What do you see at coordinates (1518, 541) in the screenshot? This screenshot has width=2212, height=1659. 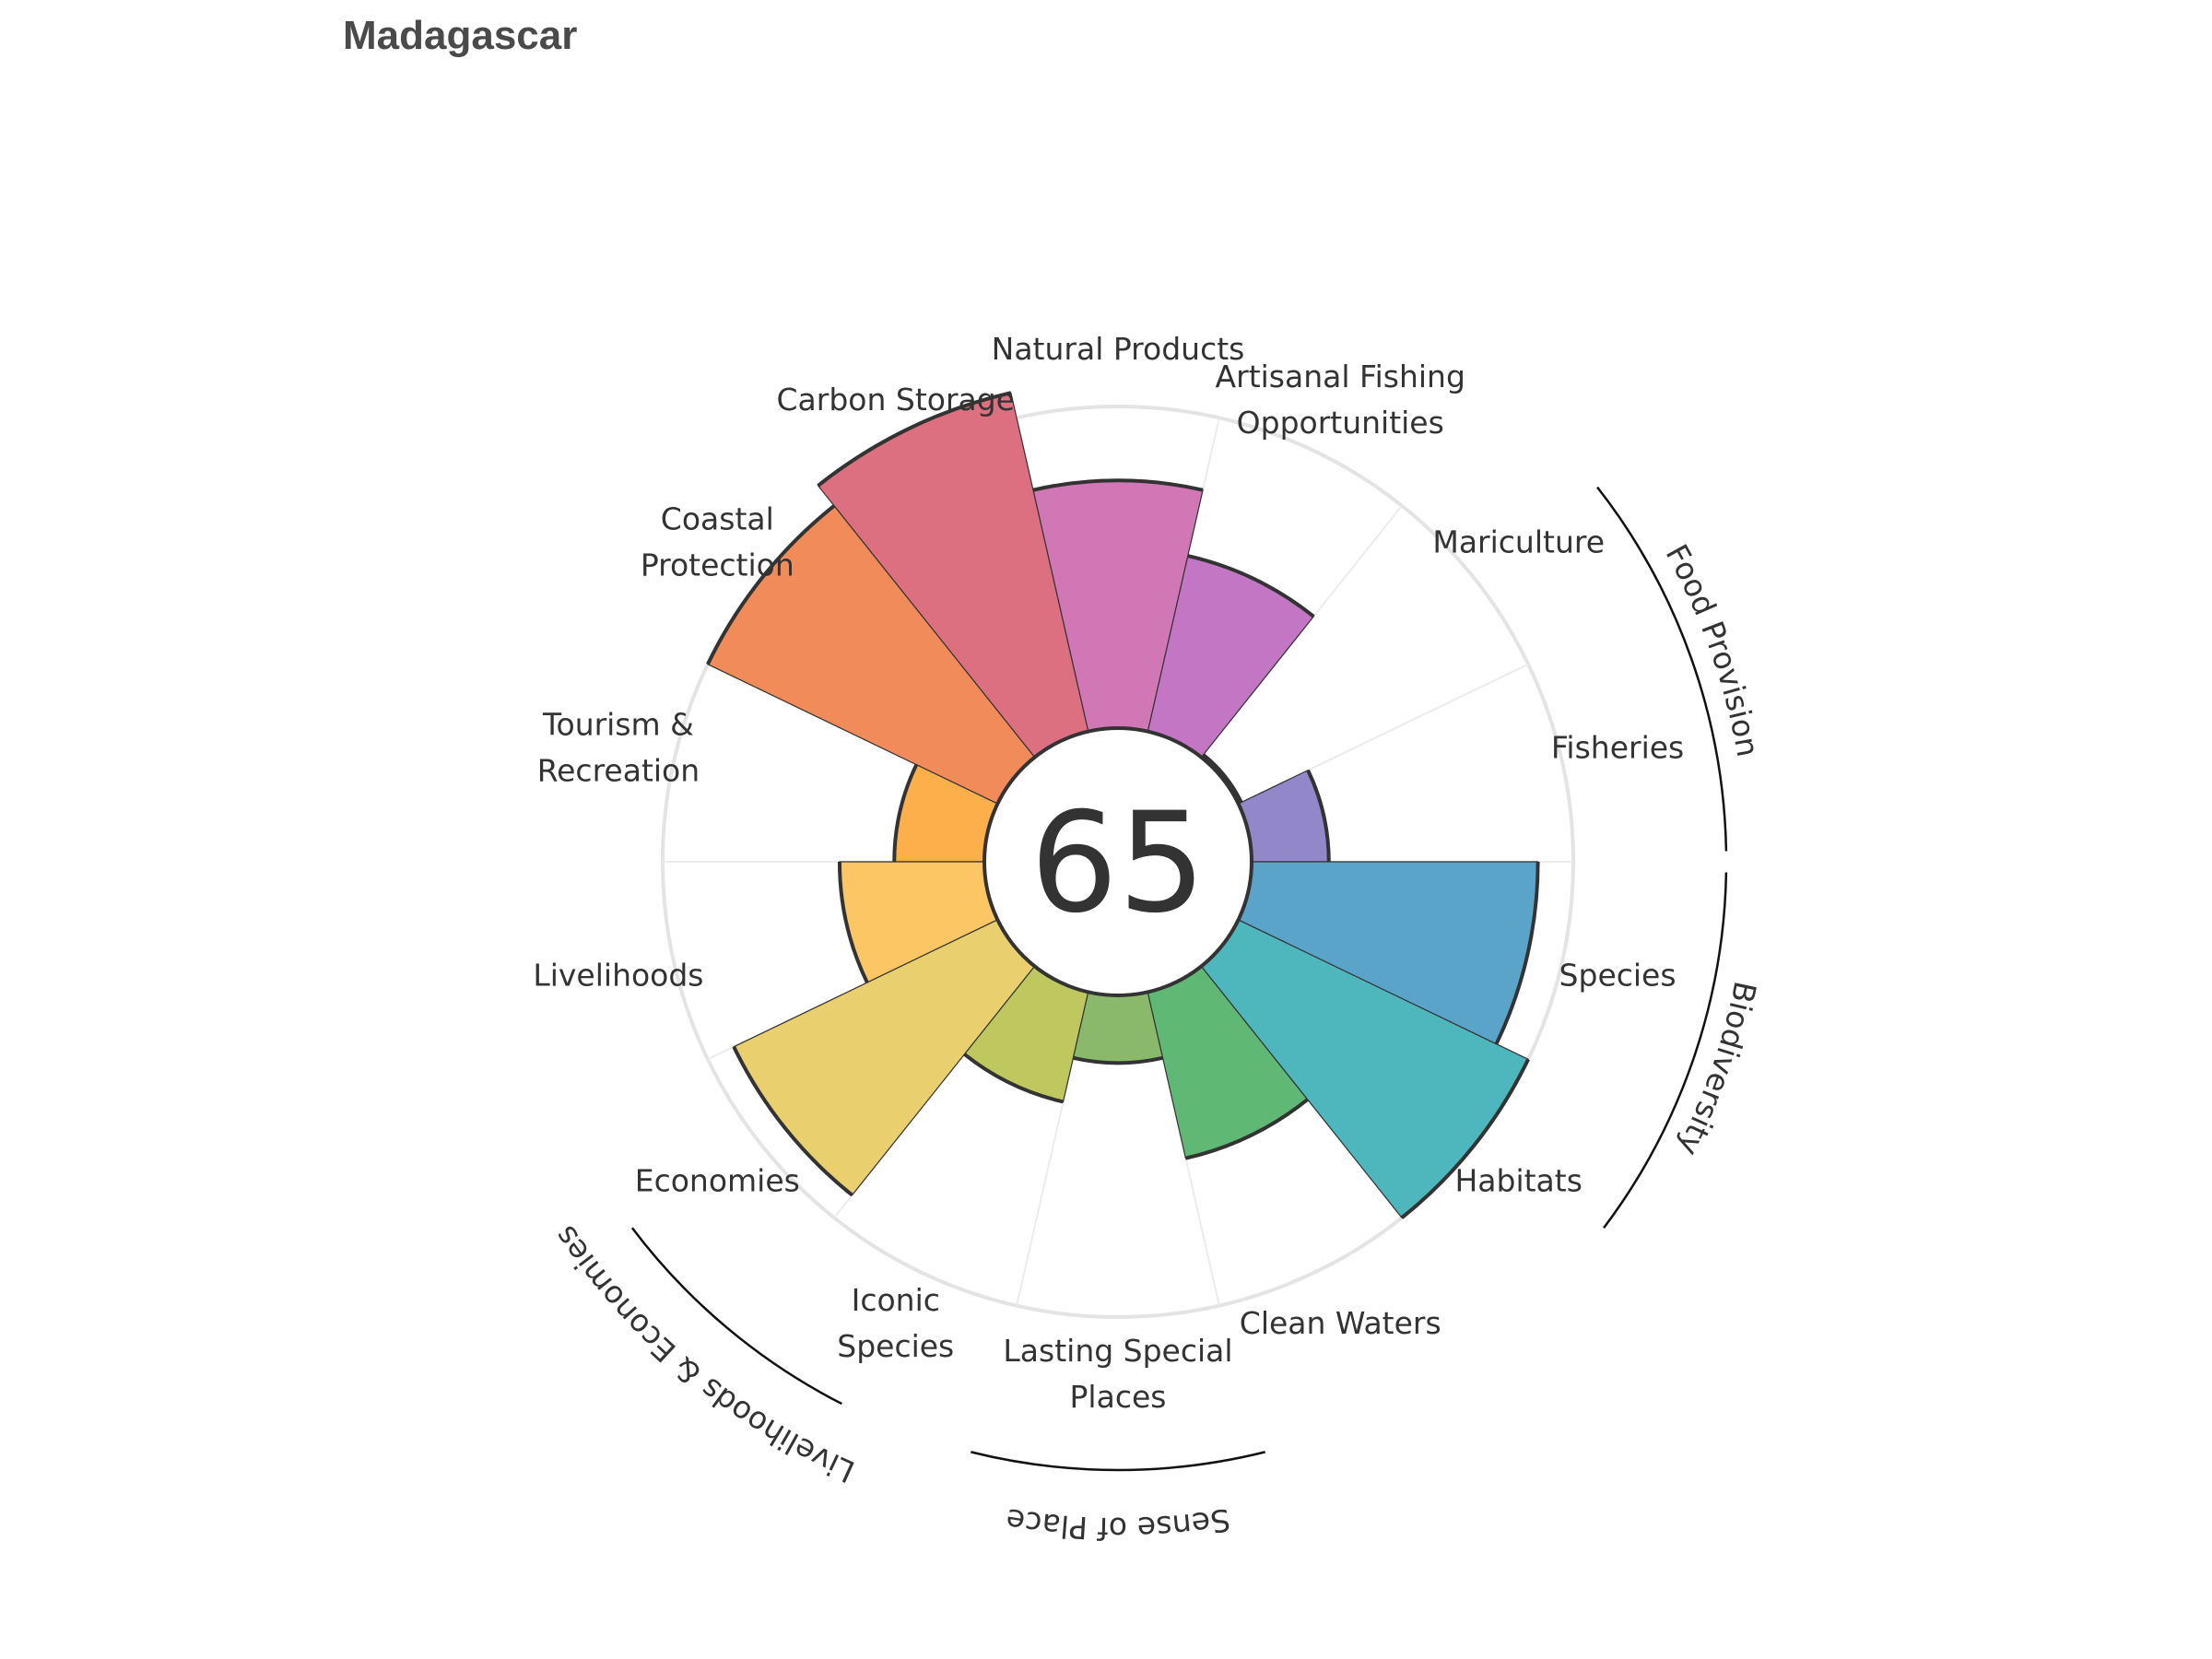 I see `petal-label-mariculture: Mariculture` at bounding box center [1518, 541].